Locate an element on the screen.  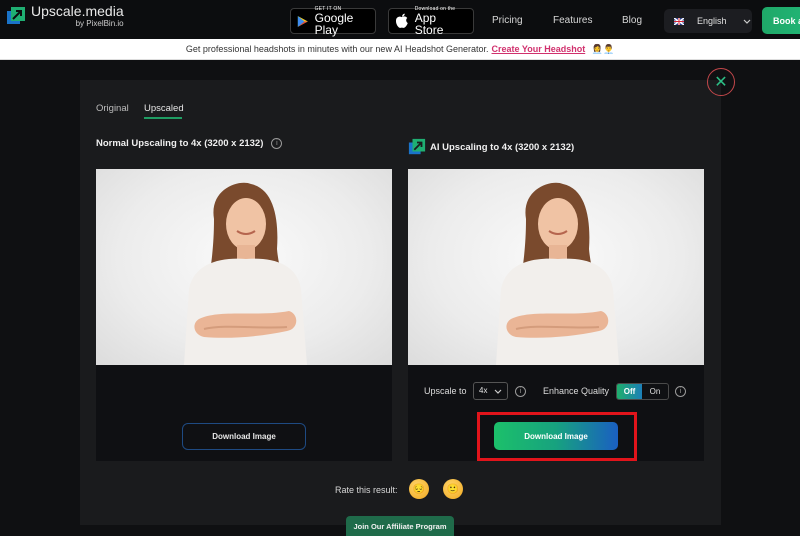
toggle-on-option: On is located at coordinates (655, 391).